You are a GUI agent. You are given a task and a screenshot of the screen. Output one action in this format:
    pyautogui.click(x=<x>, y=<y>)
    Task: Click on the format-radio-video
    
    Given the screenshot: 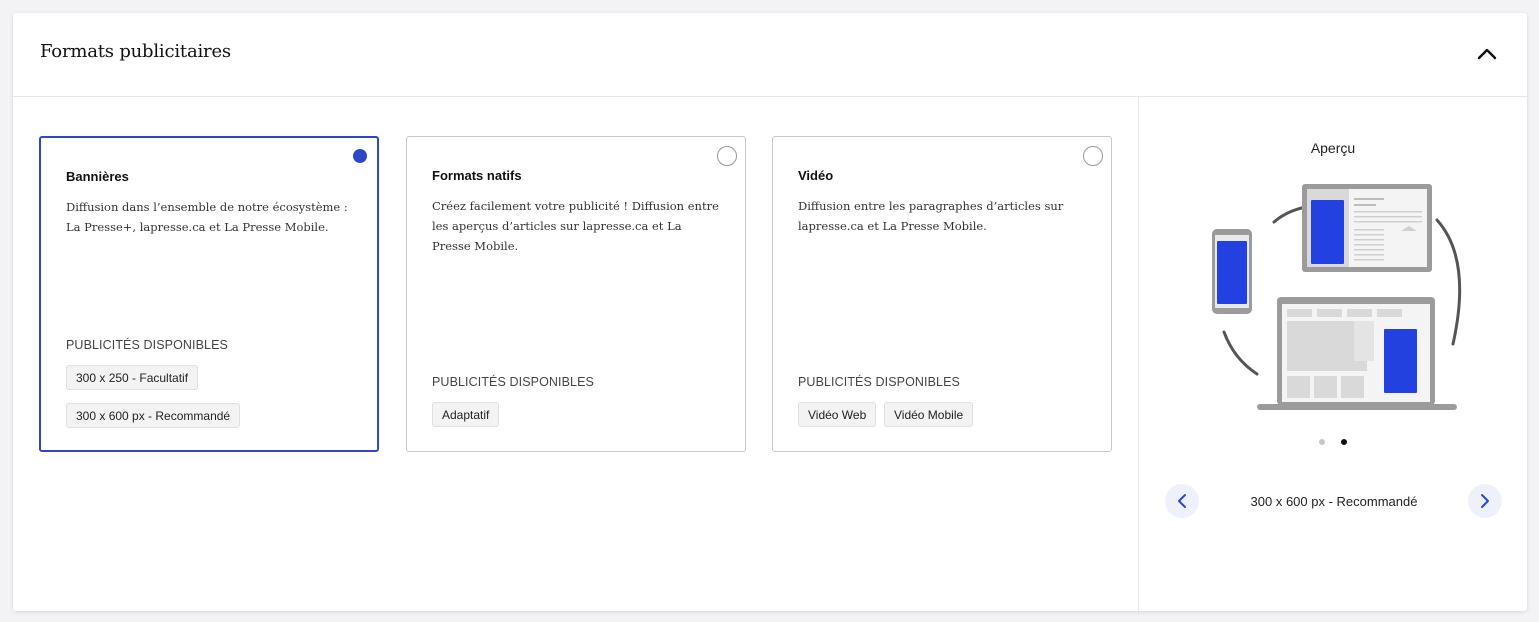 What is the action you would take?
    pyautogui.click(x=1093, y=156)
    